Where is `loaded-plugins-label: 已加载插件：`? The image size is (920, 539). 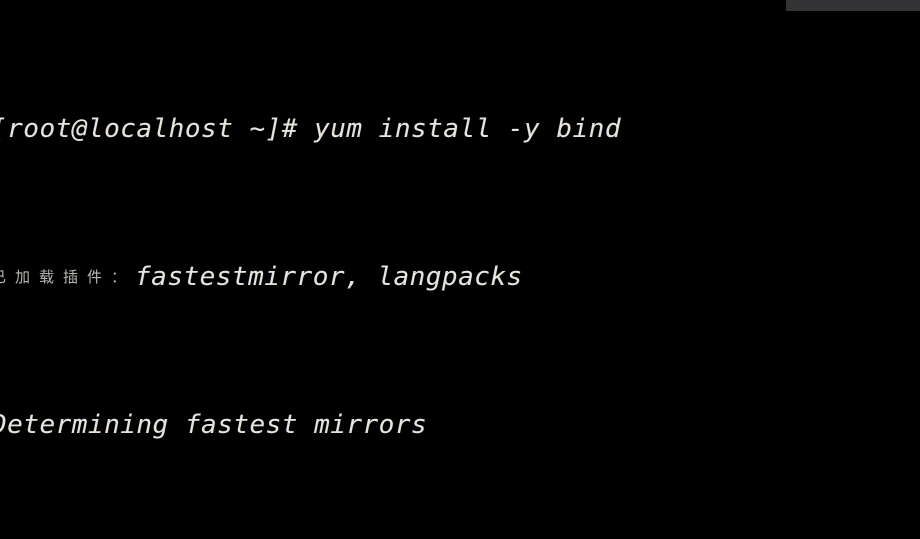 loaded-plugins-label: 已加载插件： is located at coordinates (68, 277).